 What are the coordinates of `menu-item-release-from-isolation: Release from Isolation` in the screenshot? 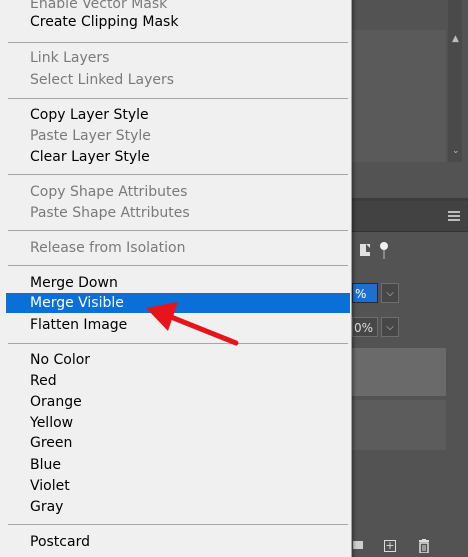 It's located at (178, 248).